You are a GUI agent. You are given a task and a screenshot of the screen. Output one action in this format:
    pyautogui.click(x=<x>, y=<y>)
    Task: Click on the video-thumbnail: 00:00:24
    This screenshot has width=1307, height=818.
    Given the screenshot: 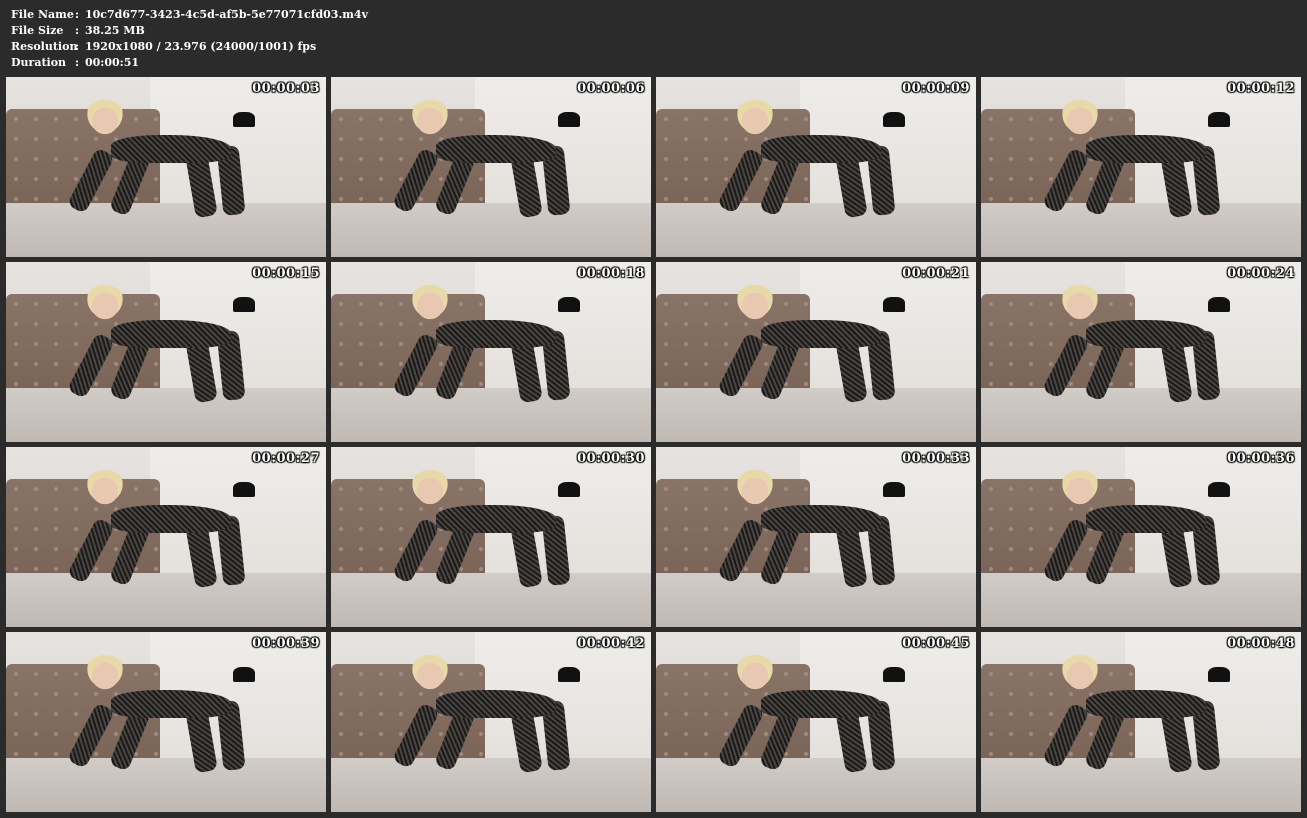 What is the action you would take?
    pyautogui.click(x=1141, y=352)
    